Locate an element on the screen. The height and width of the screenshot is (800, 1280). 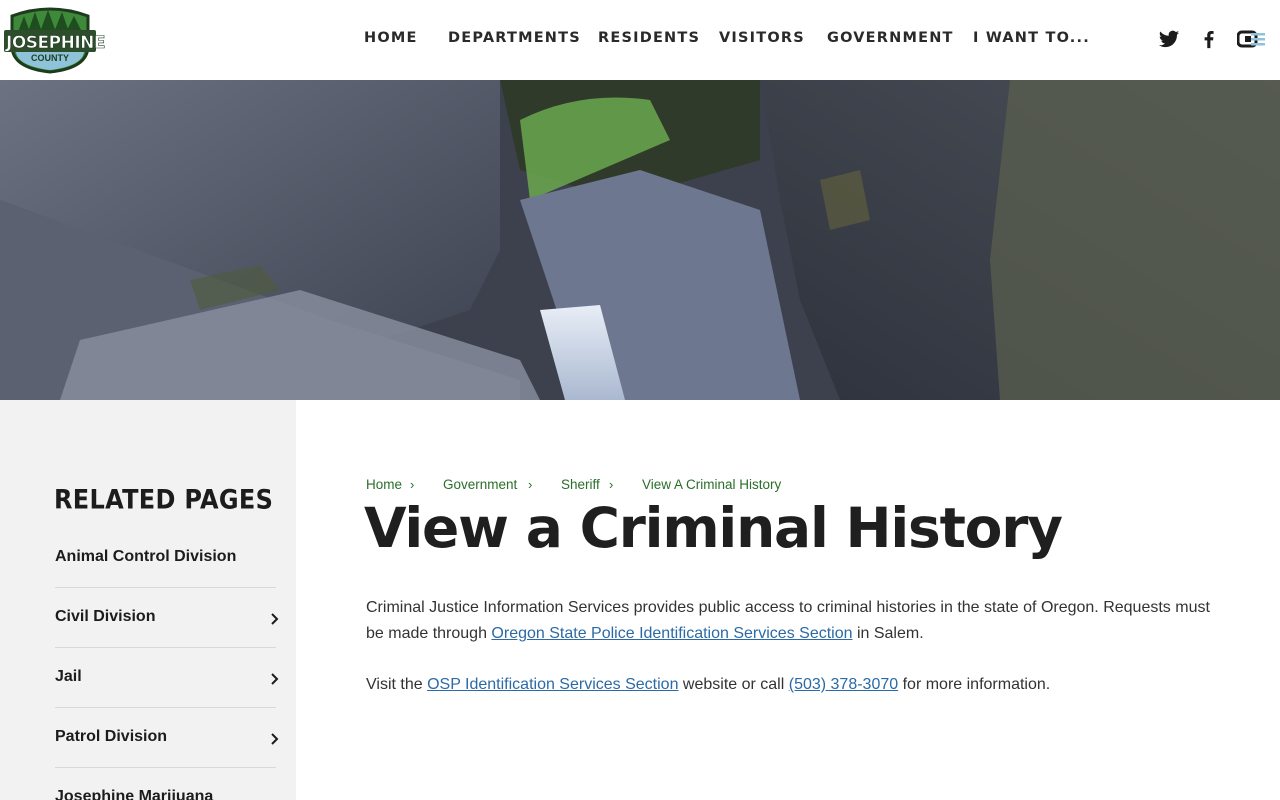
twitter-icon is located at coordinates (1169, 39).